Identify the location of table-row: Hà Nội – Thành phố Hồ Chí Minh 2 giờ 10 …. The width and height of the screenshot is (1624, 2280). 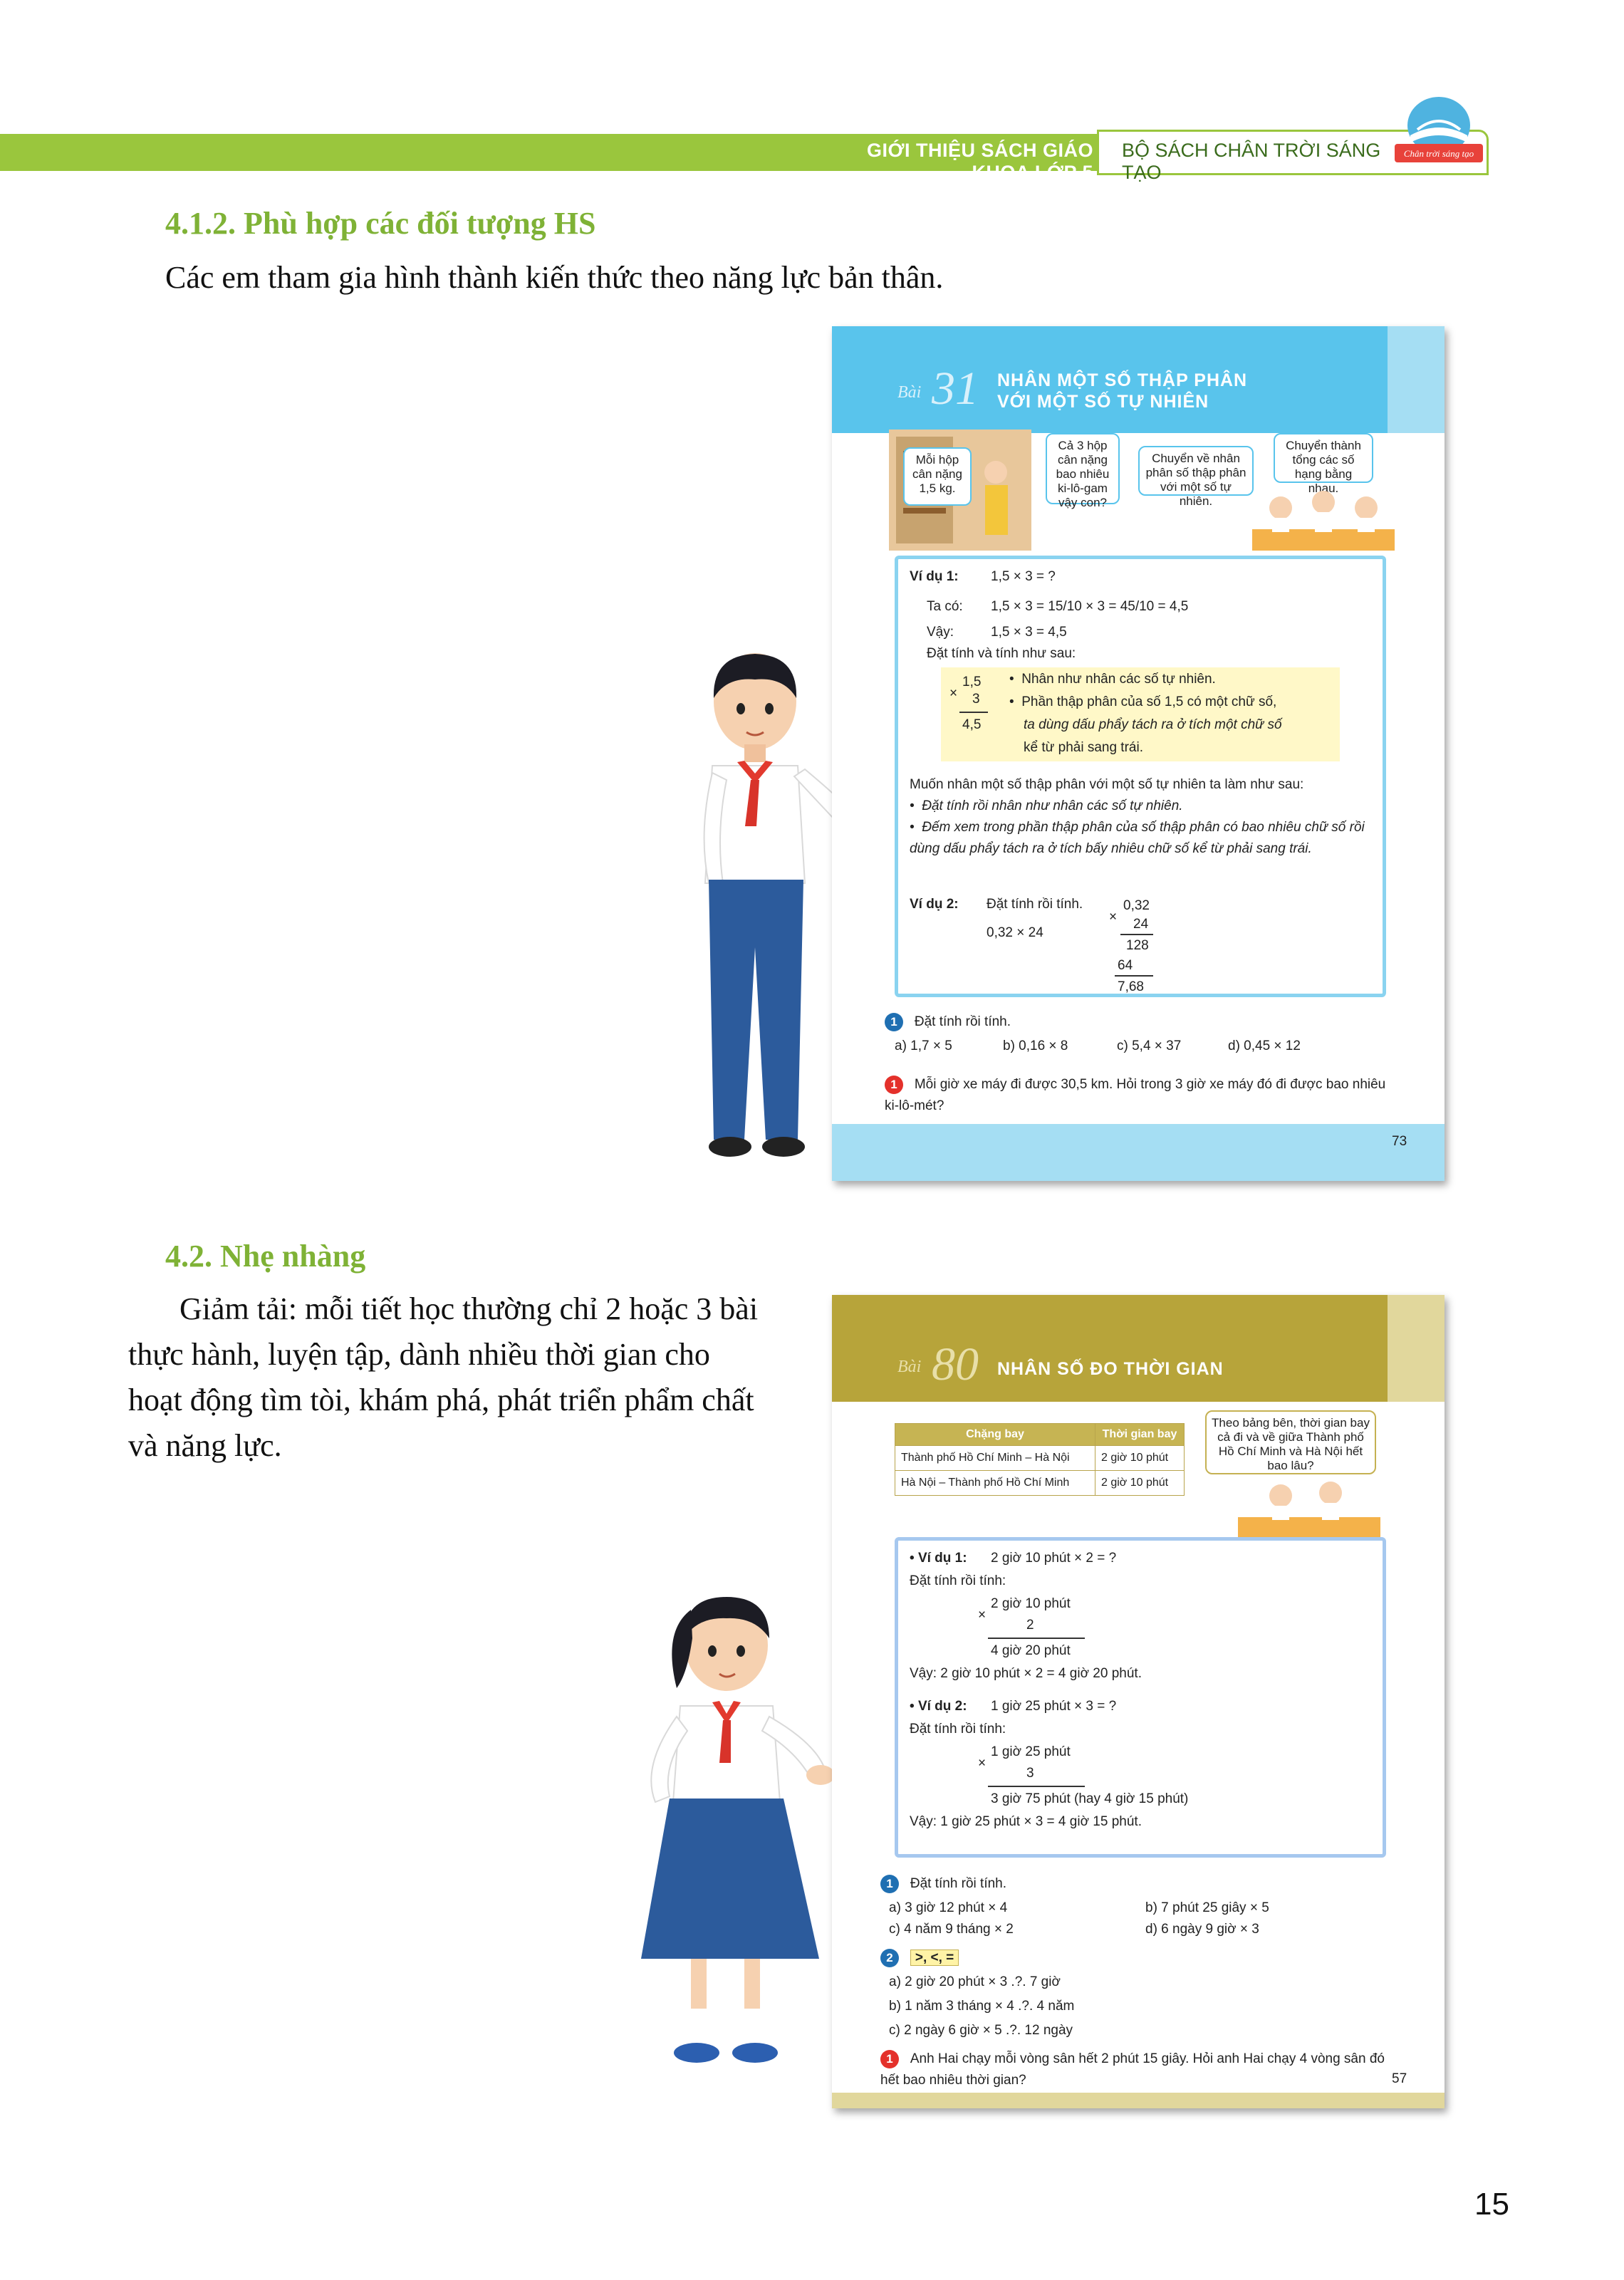
(1040, 1483).